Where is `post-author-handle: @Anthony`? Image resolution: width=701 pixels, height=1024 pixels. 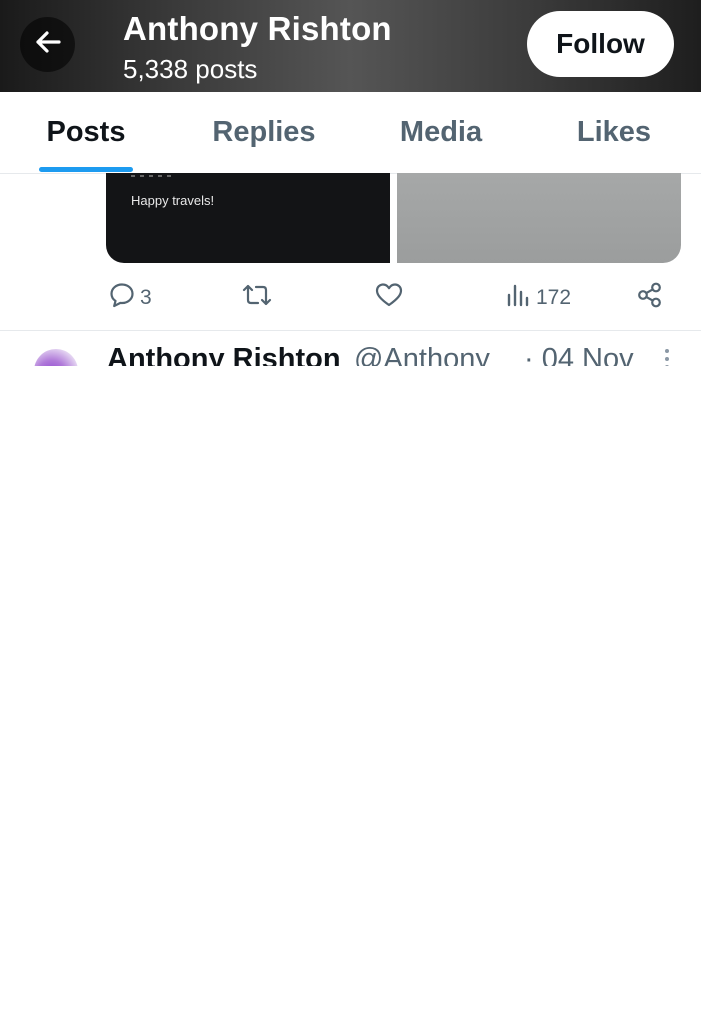
post-author-handle: @Anthony is located at coordinates (422, 354).